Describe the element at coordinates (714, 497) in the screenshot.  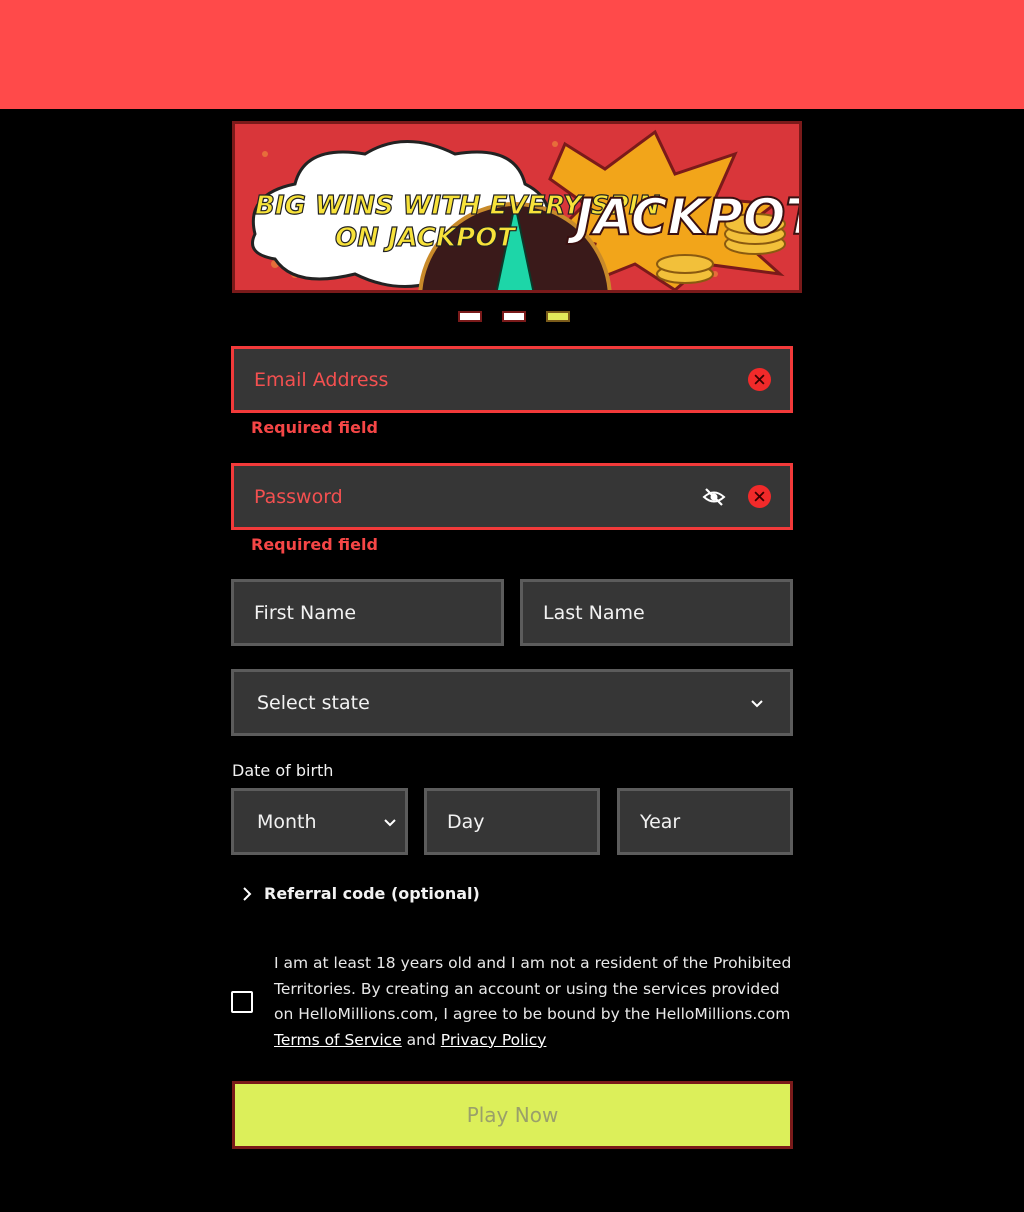
I see `eye-off-icon` at that location.